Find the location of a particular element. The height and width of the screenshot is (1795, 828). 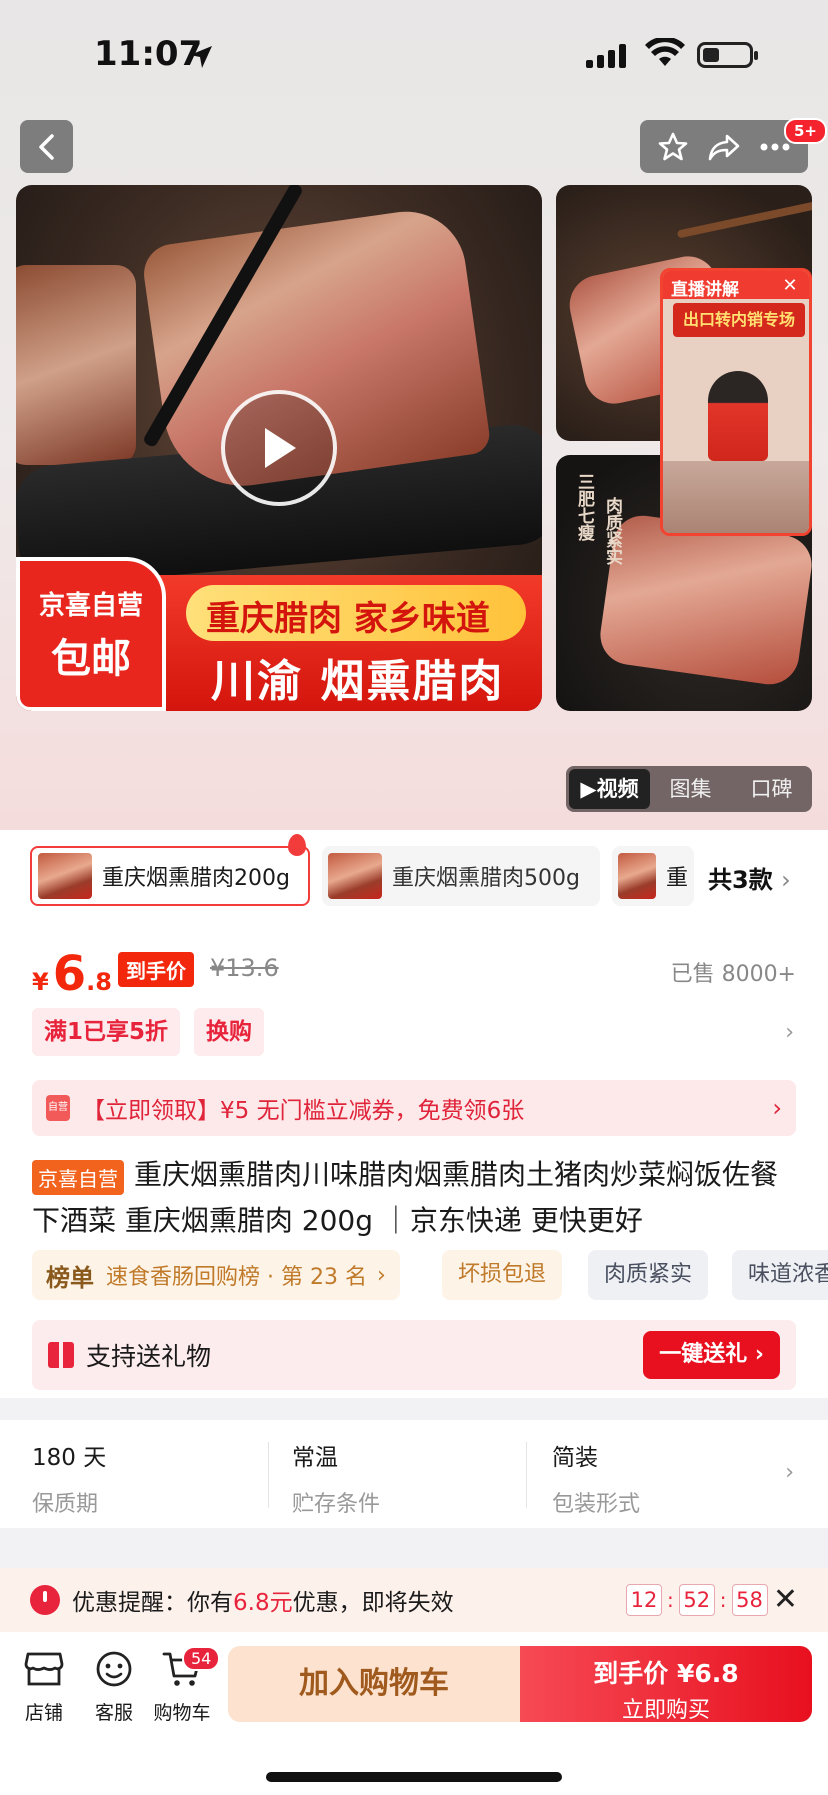

ranking-badge: 榜单 is located at coordinates (70, 1277).